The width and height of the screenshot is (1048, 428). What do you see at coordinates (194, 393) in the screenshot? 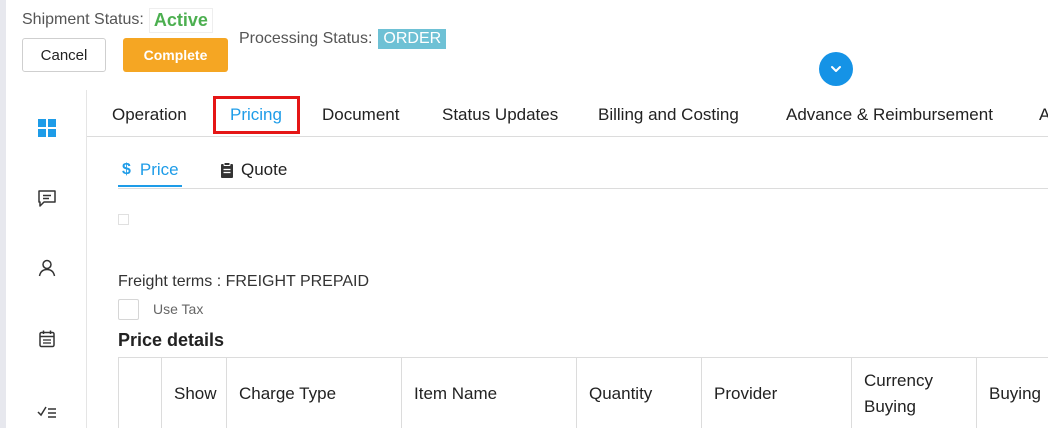
I see `table-header-show: Show` at bounding box center [194, 393].